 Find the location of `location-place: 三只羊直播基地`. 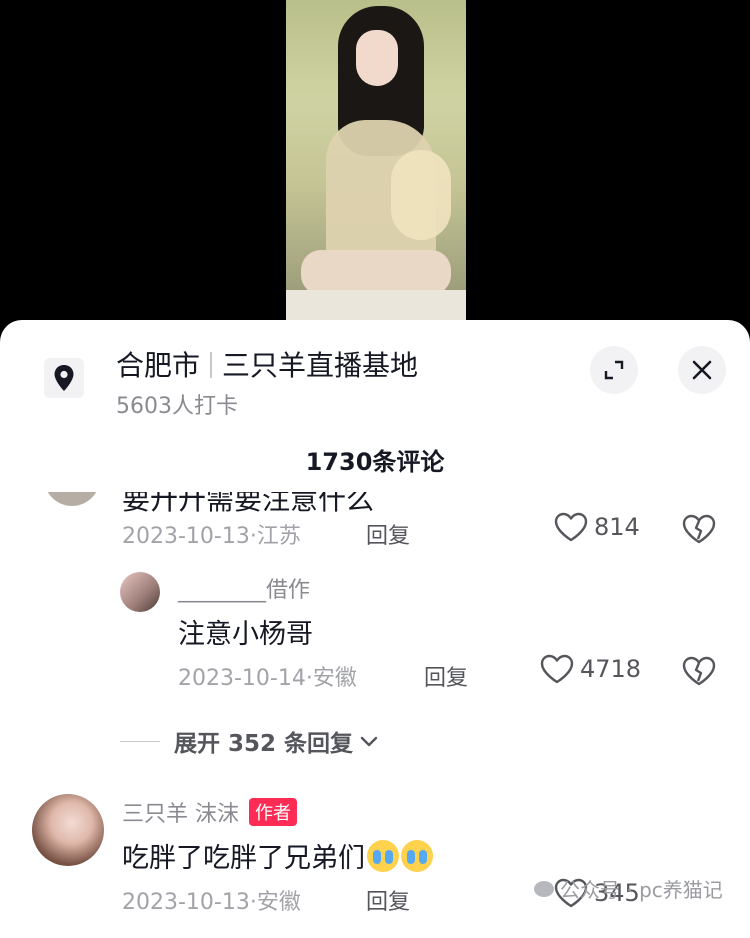

location-place: 三只羊直播基地 is located at coordinates (320, 365).